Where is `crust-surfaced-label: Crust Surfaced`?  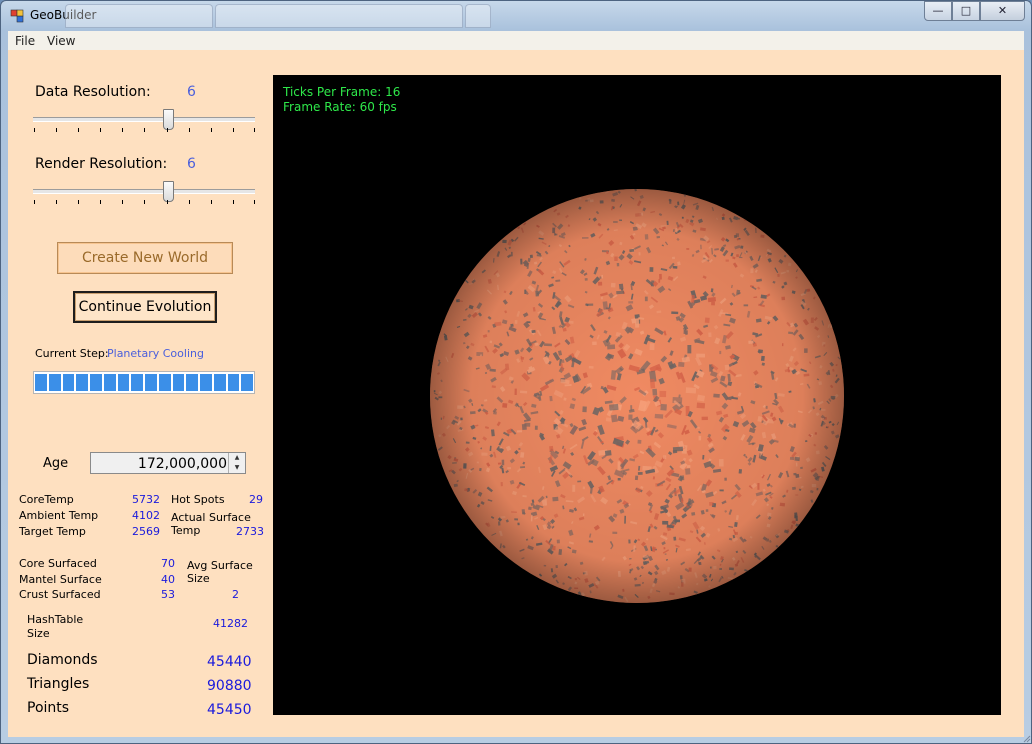 crust-surfaced-label: Crust Surfaced is located at coordinates (60, 594).